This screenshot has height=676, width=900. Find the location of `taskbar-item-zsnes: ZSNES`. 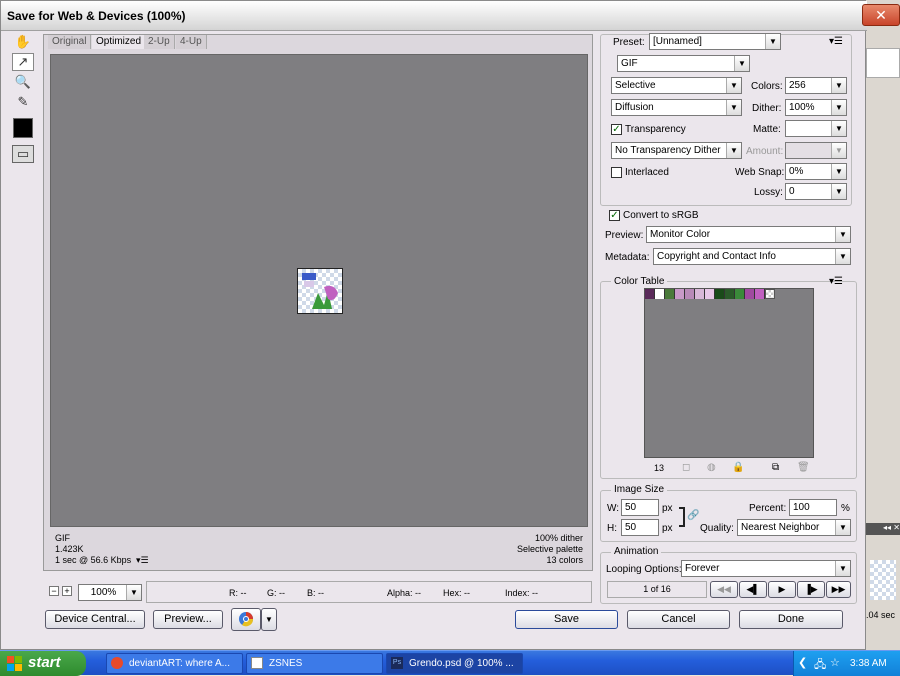

taskbar-item-zsnes: ZSNES is located at coordinates (314, 663).